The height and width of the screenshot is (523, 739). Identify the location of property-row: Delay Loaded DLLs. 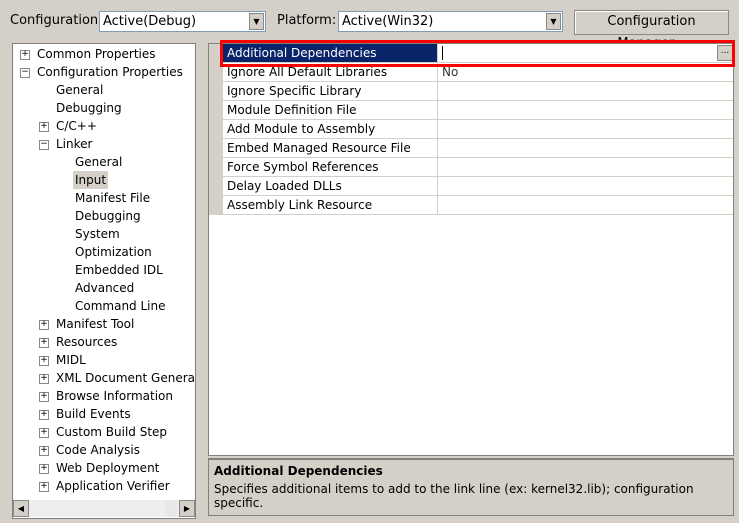
(478, 186).